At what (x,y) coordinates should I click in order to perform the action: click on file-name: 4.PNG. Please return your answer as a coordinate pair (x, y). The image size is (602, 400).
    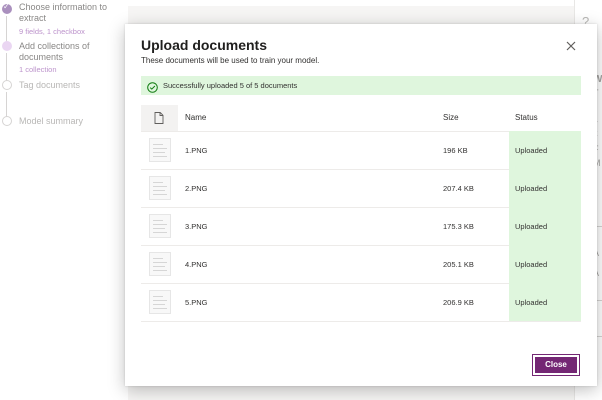
    Looking at the image, I should click on (196, 264).